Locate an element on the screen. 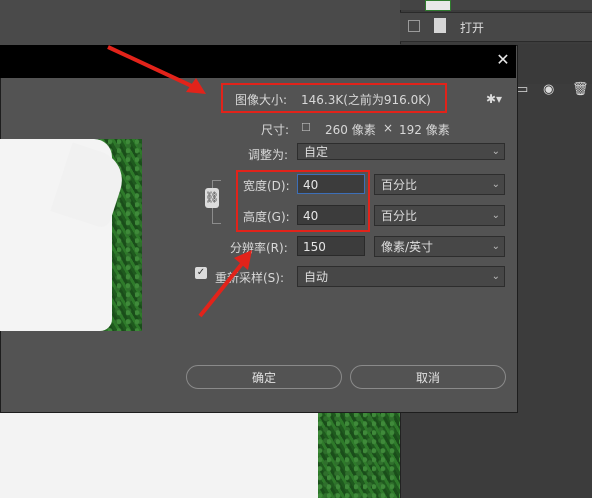  arrow-head-width-height is located at coordinates (243, 260).